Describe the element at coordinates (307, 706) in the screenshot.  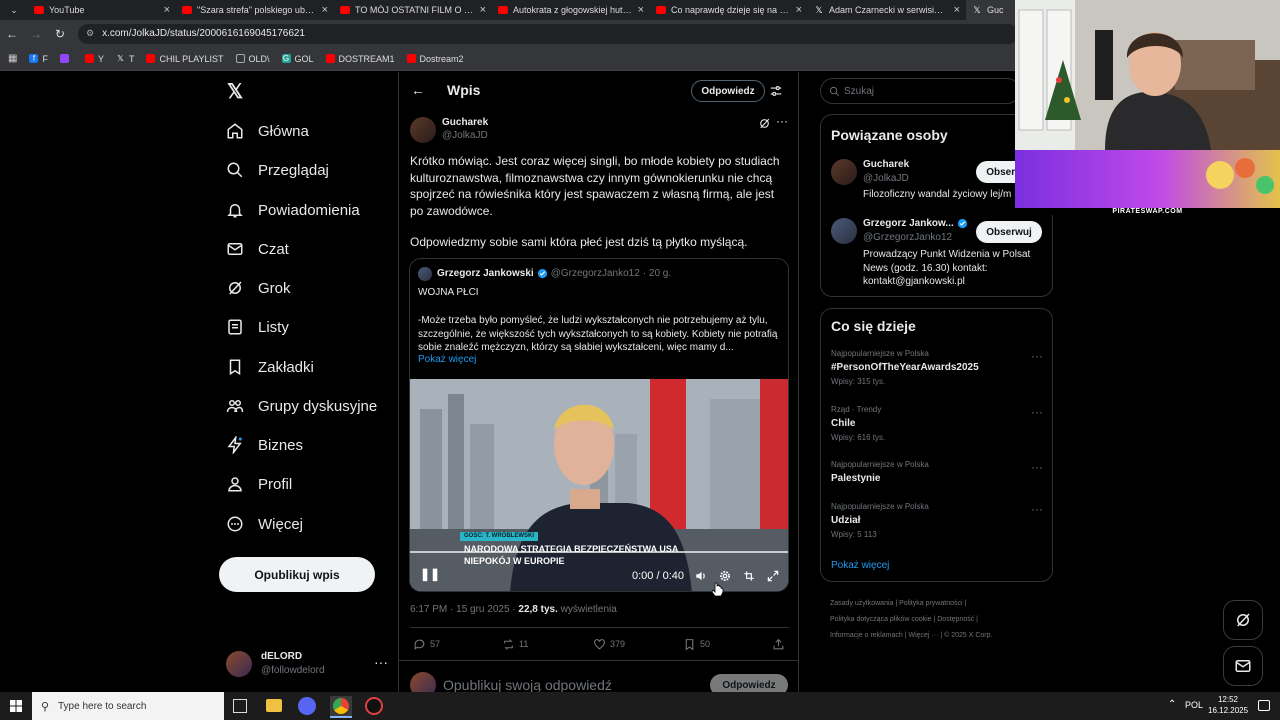
I see `discord-icon` at that location.